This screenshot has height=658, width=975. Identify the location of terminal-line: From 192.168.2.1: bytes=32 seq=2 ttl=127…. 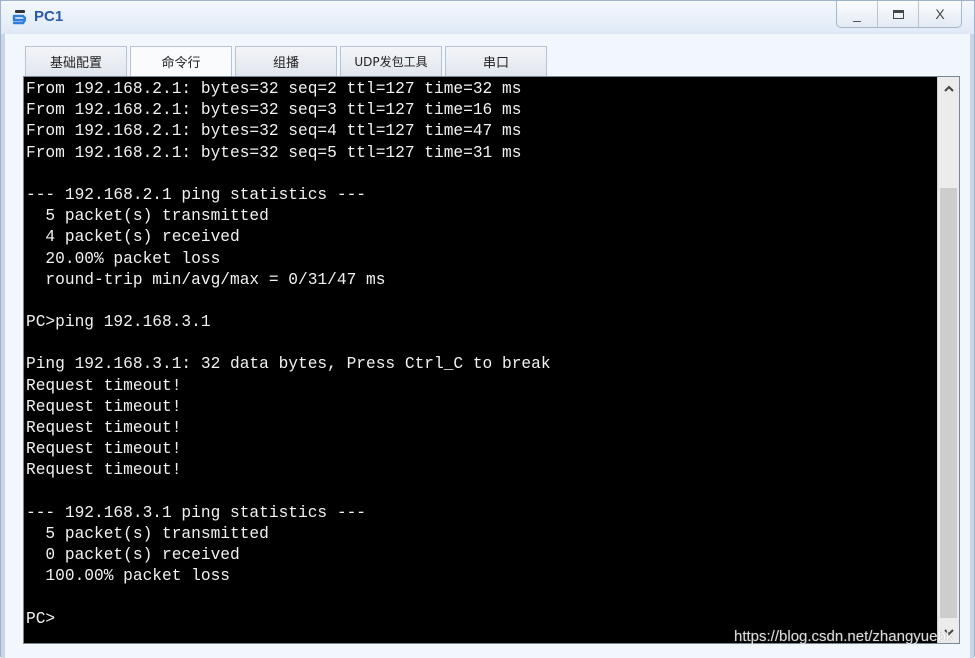
(274, 89).